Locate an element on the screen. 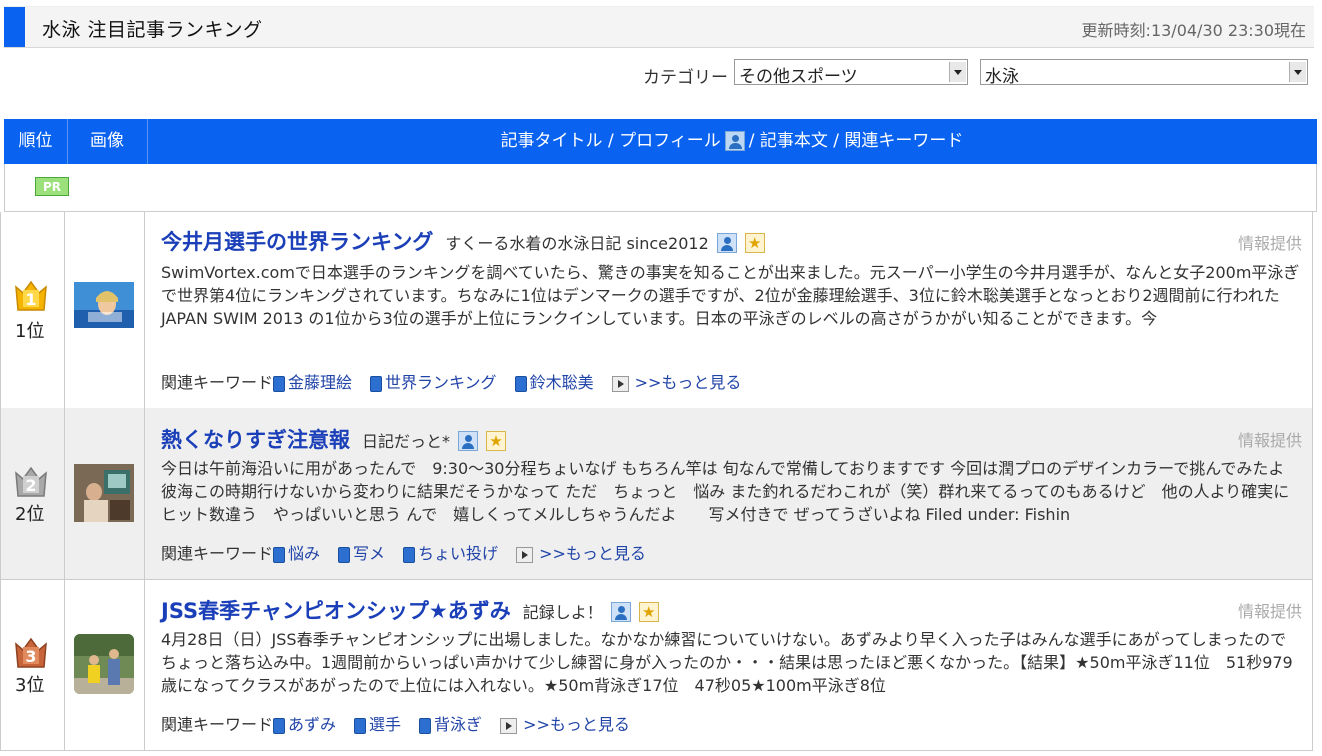 The width and height of the screenshot is (1322, 756). keyword-link: 写メ is located at coordinates (369, 553).